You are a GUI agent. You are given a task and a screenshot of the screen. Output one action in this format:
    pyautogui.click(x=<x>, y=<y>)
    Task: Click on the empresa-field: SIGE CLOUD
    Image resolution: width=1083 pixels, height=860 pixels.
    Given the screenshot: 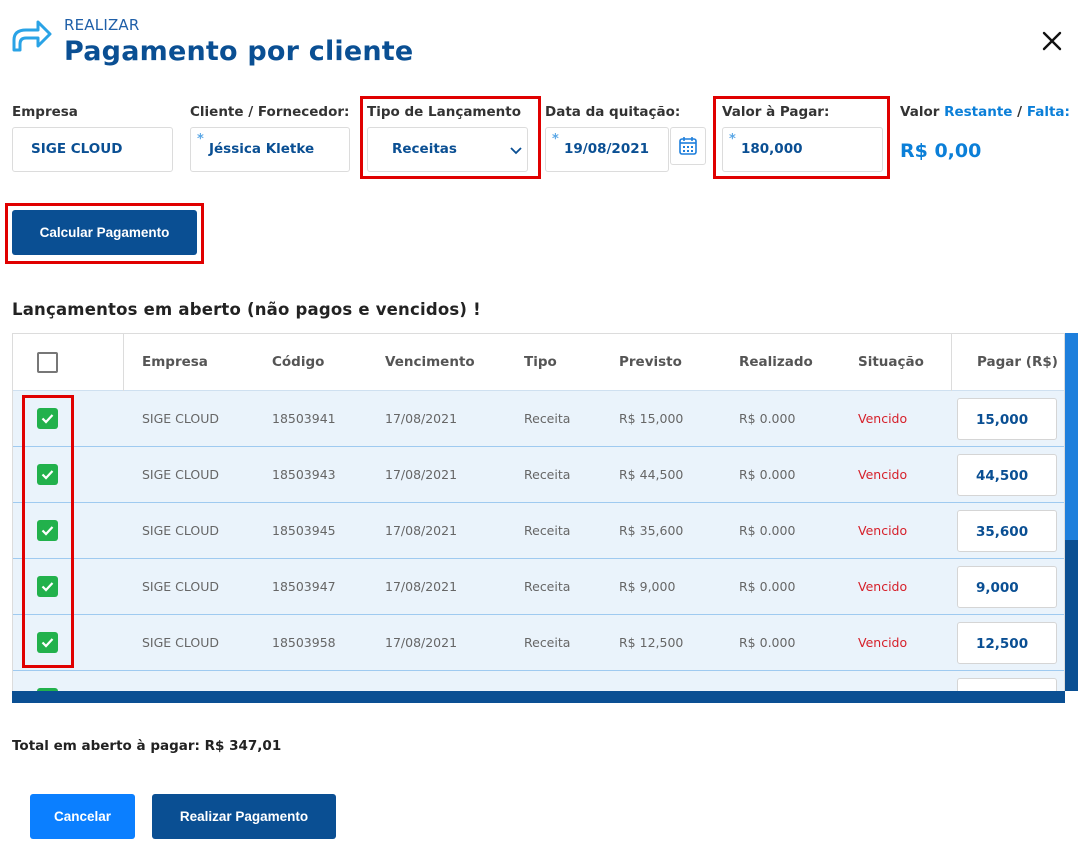 What is the action you would take?
    pyautogui.click(x=92, y=149)
    